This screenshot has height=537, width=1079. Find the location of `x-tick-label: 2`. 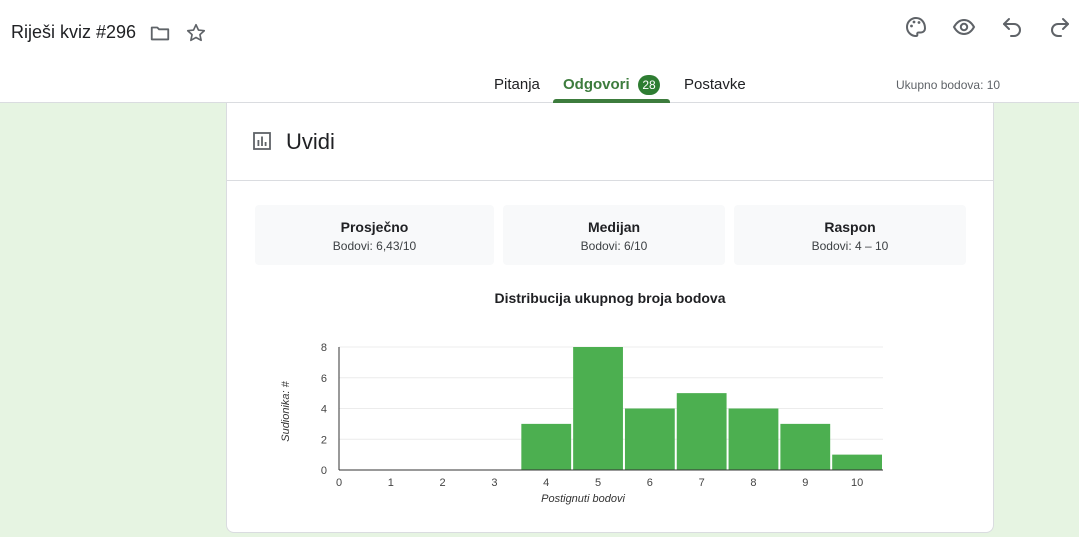

x-tick-label: 2 is located at coordinates (443, 483).